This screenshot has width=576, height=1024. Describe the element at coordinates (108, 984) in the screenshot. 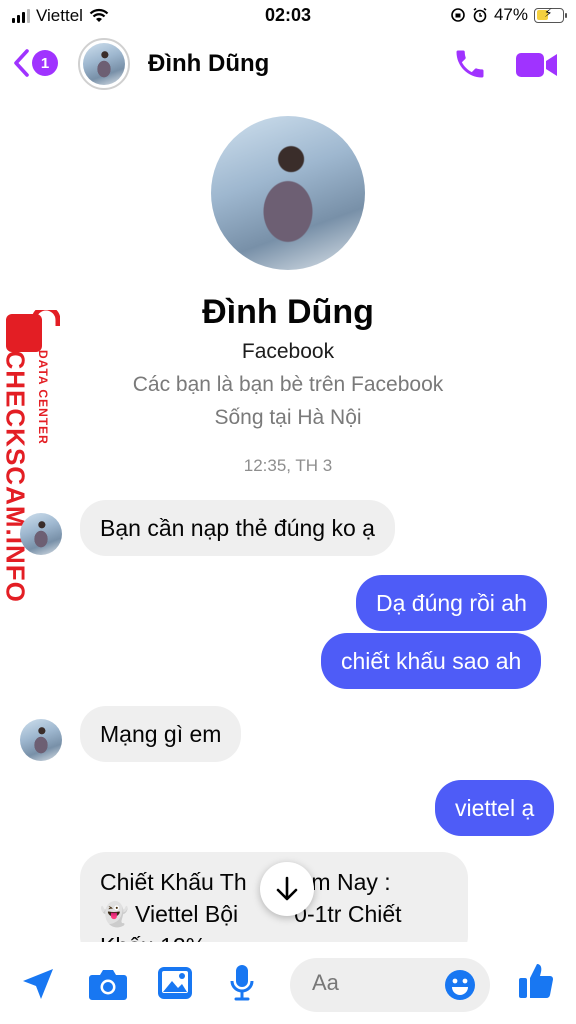

I see `camera-icon` at that location.